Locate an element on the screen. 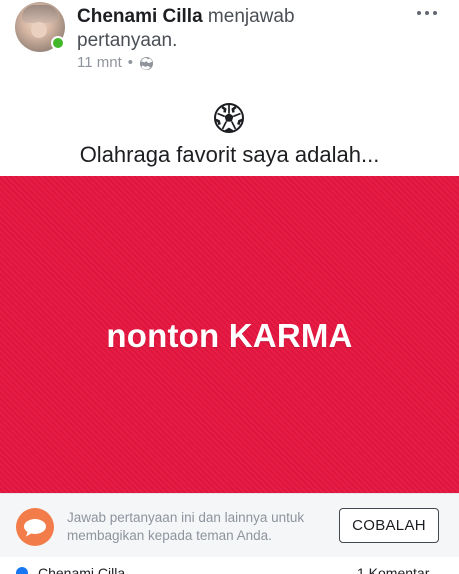 This screenshot has width=459, height=574. post-title: Chenami Cilla menjawab pertanyaan. is located at coordinates (227, 29).